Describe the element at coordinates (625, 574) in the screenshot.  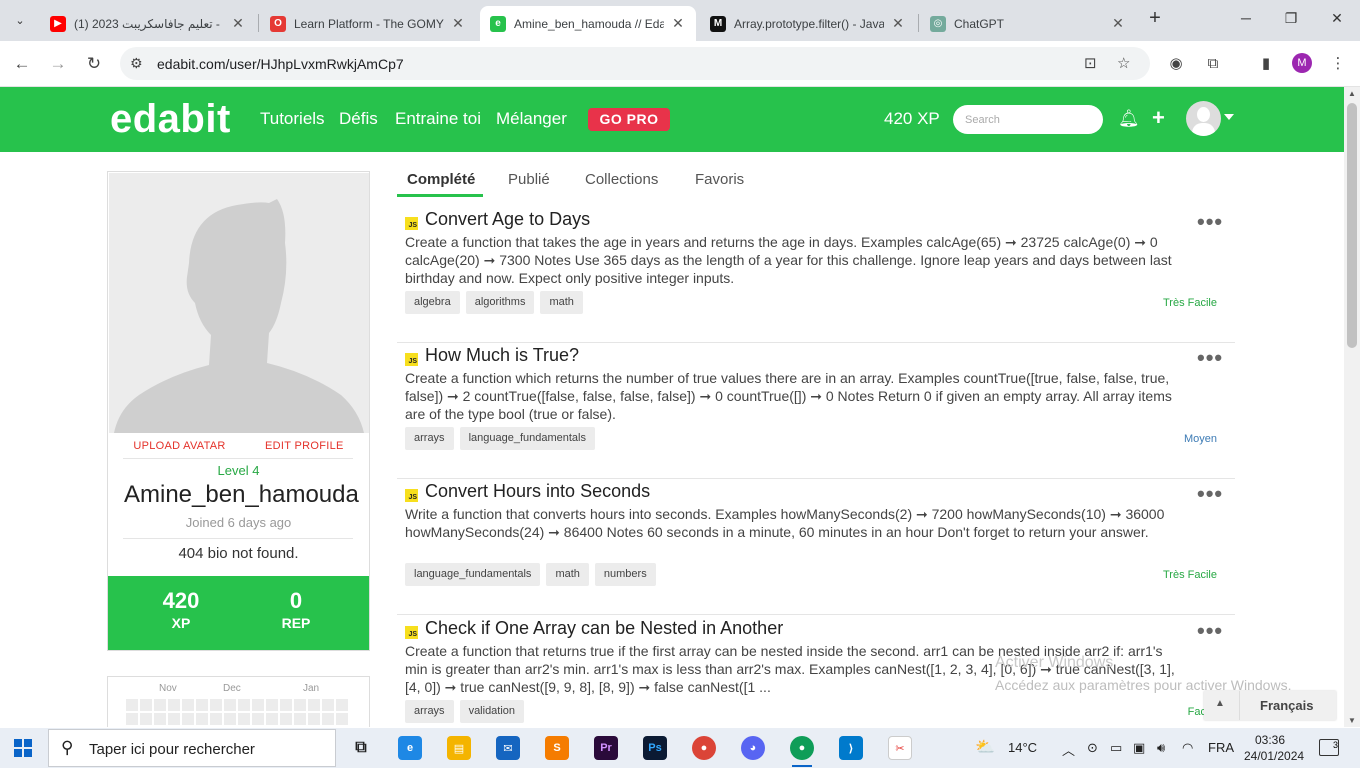
I see `tag: numbers` at that location.